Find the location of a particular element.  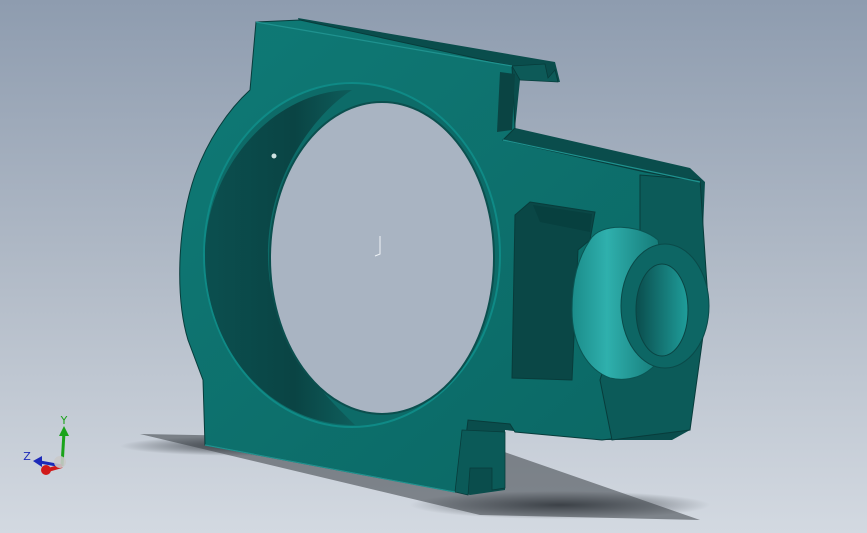

top-slot-inner is located at coordinates (506, 102).